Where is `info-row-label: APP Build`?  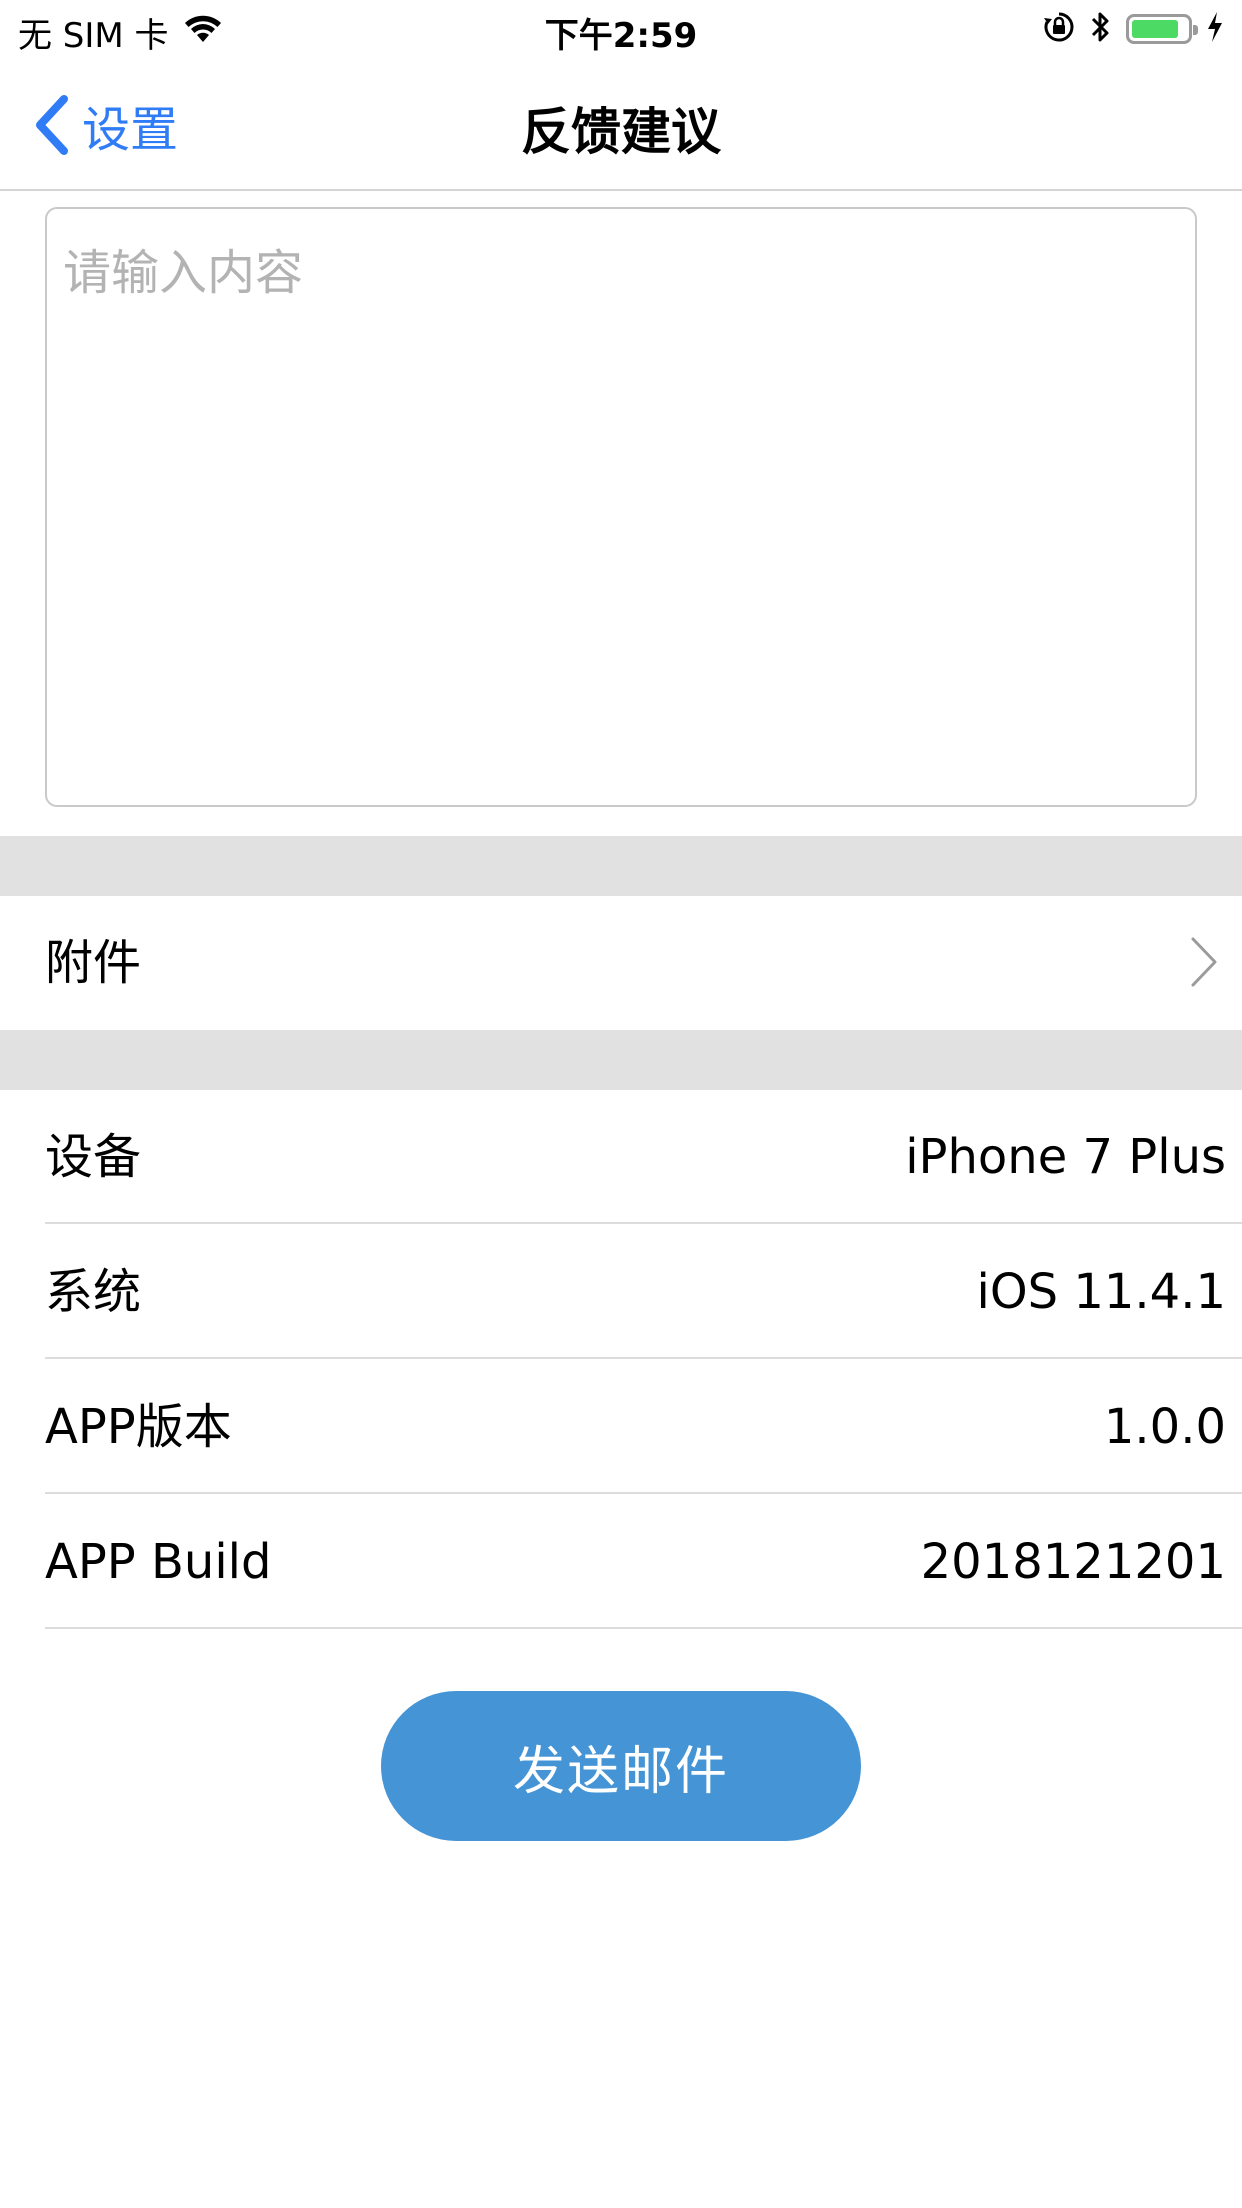
info-row-label: APP Build is located at coordinates (158, 1562).